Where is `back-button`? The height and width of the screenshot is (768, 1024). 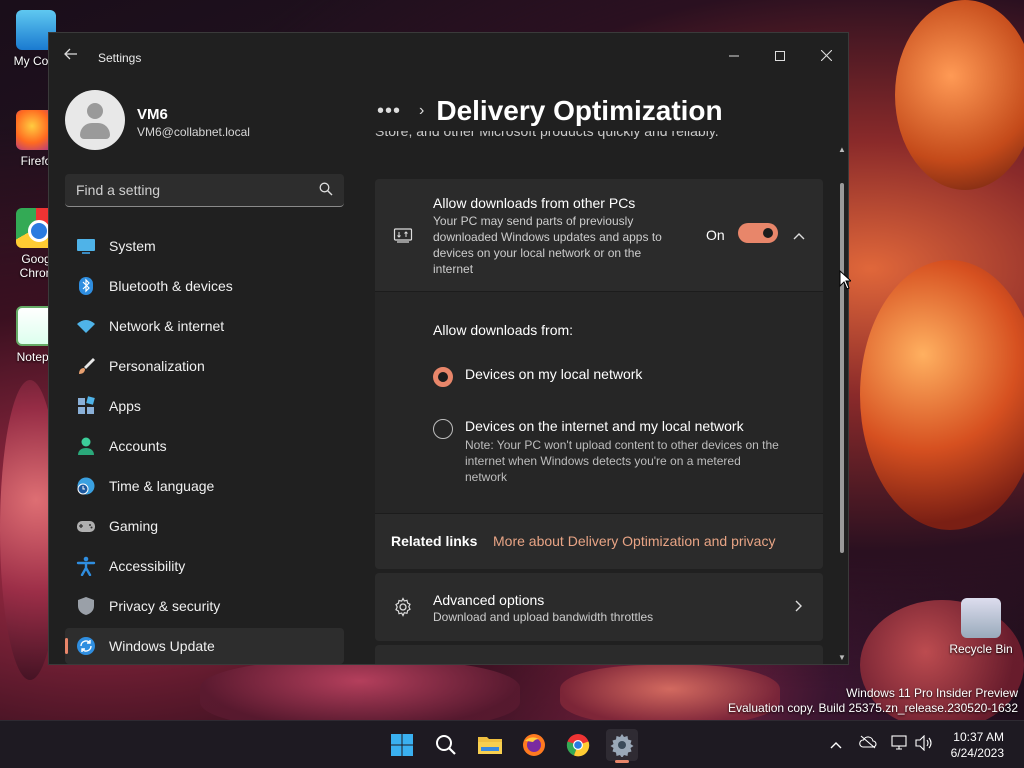
back-button is located at coordinates (71, 57).